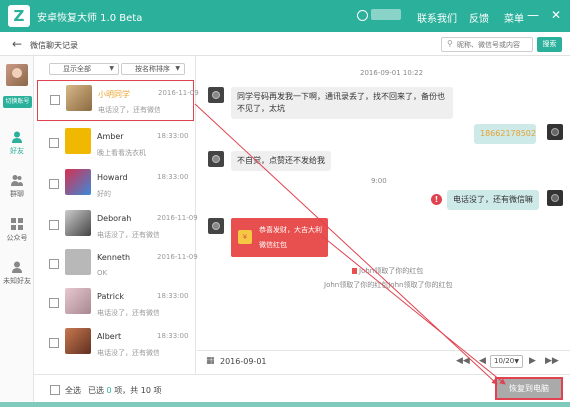 This screenshot has height=407, width=570. What do you see at coordinates (279, 237) in the screenshot?
I see `red-packet-card: ¥ 恭喜发财，大吉大利 微信红包` at bounding box center [279, 237].